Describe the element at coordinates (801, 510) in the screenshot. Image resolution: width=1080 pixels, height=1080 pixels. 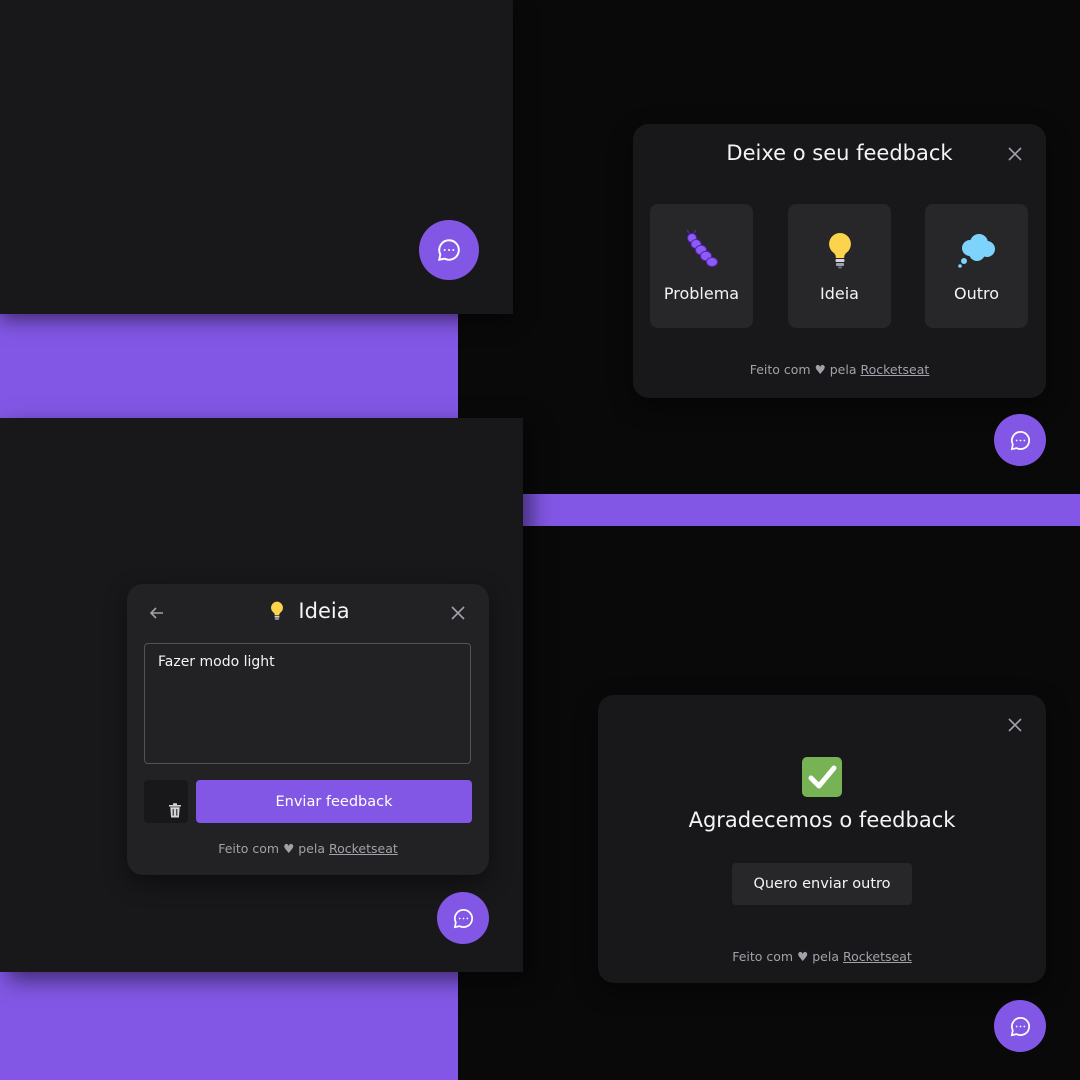
I see `purple-band-right` at that location.